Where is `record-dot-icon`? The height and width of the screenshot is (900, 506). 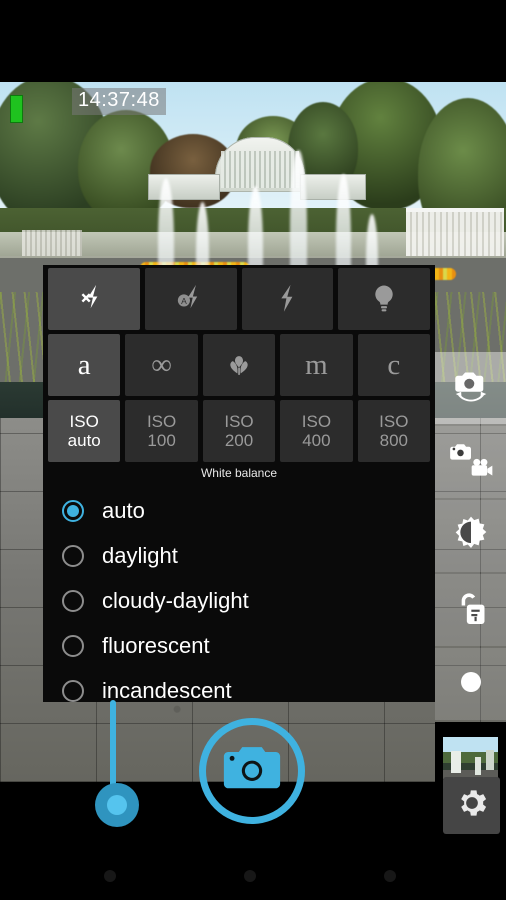
record-dot-icon is located at coordinates (471, 684).